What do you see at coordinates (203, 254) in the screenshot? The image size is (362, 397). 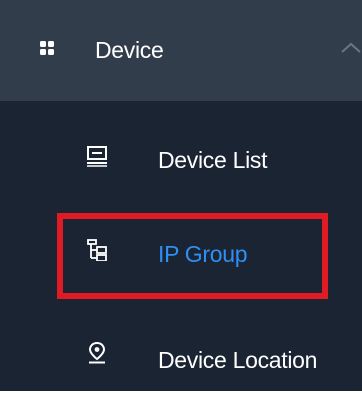 I see `sidebar-item-label: IP Group` at bounding box center [203, 254].